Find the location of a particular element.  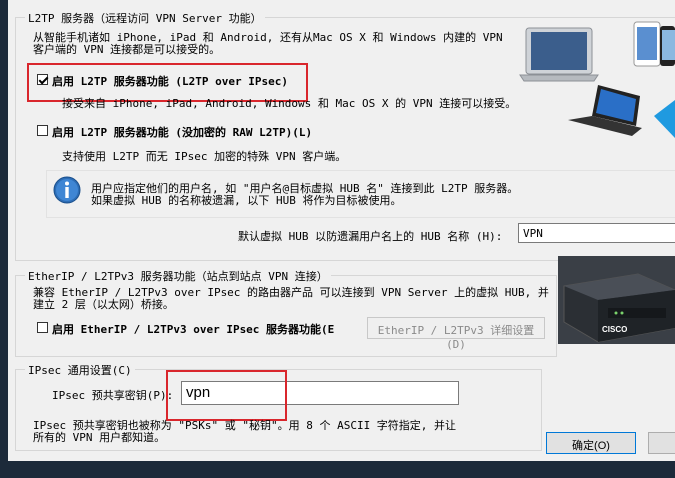

router-brand: CISCO is located at coordinates (614, 329).